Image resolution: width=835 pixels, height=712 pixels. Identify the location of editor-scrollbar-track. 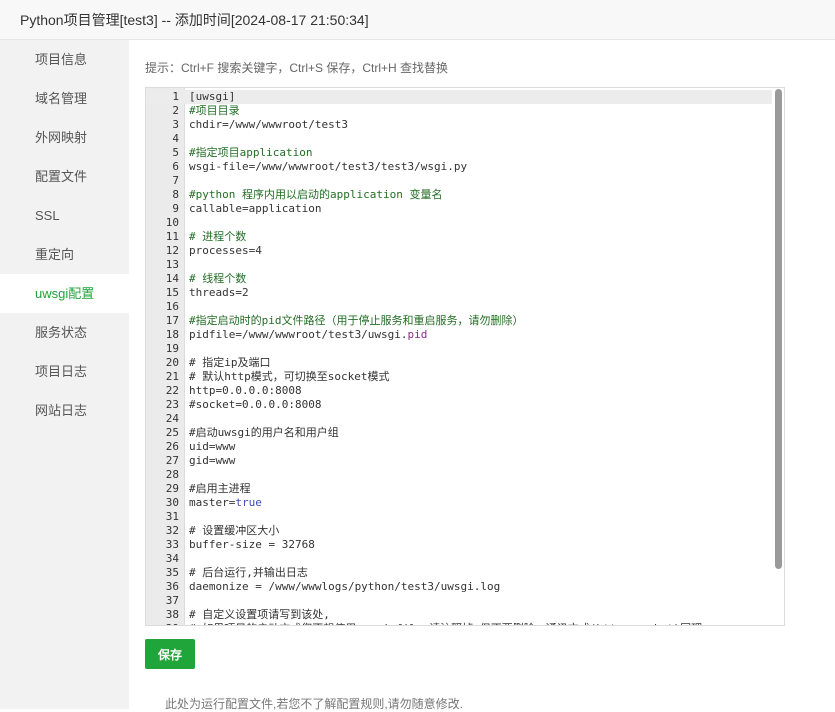
(778, 356).